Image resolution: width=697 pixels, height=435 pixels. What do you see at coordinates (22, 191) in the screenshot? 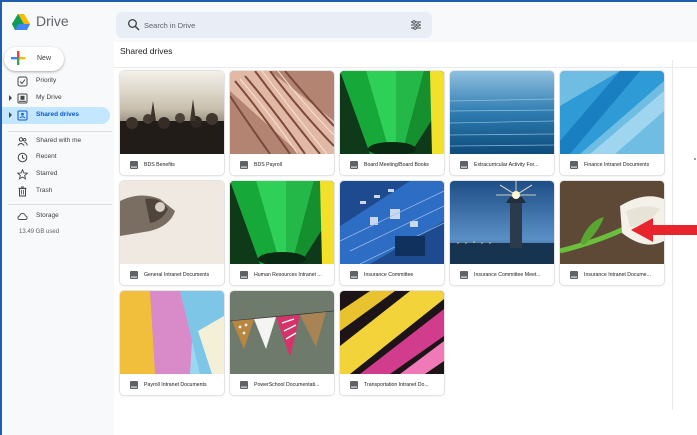
I see `trash-icon` at bounding box center [22, 191].